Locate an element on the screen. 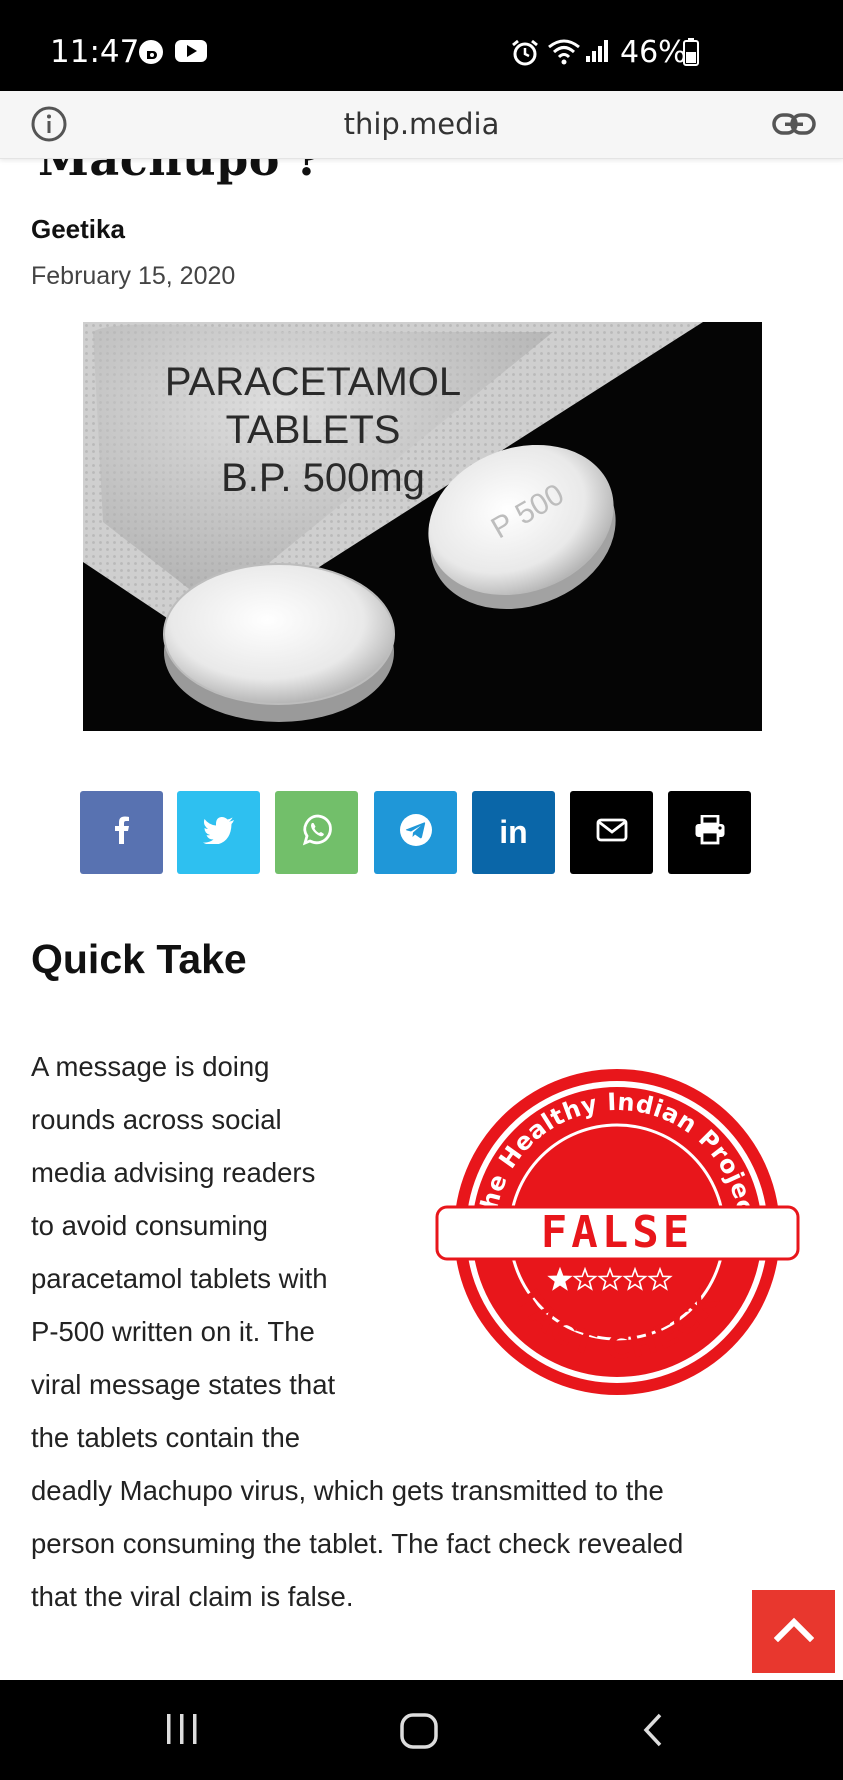 This screenshot has width=843, height=1780. scroll-to-top-button is located at coordinates (793, 1631).